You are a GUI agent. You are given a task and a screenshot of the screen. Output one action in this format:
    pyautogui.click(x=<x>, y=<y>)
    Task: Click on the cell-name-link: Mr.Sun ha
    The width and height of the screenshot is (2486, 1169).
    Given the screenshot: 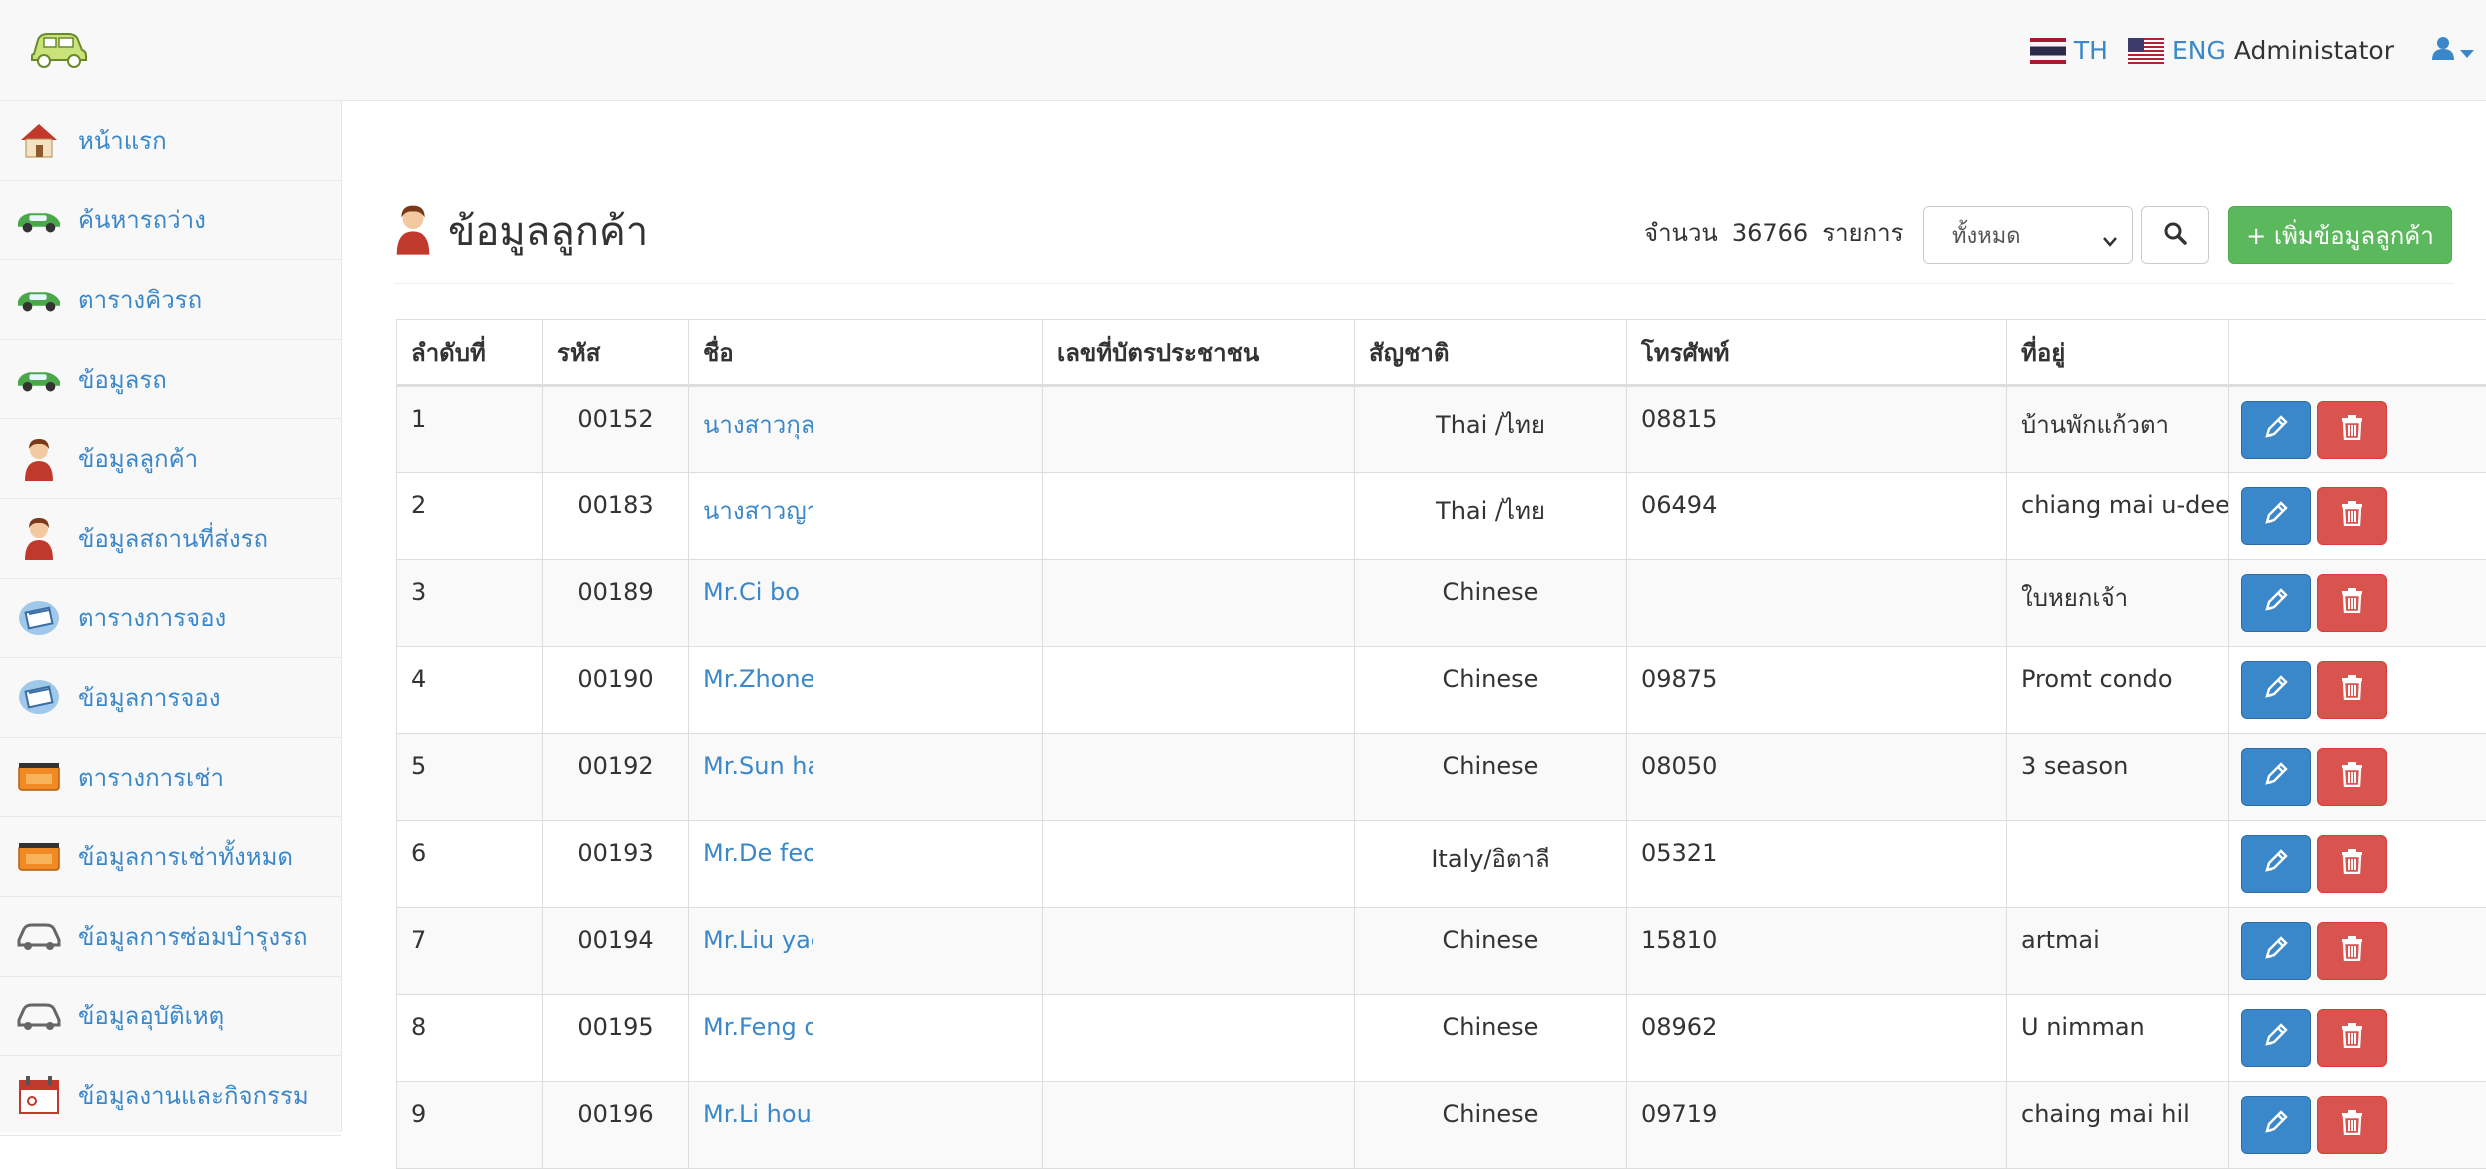 What is the action you would take?
    pyautogui.click(x=866, y=777)
    